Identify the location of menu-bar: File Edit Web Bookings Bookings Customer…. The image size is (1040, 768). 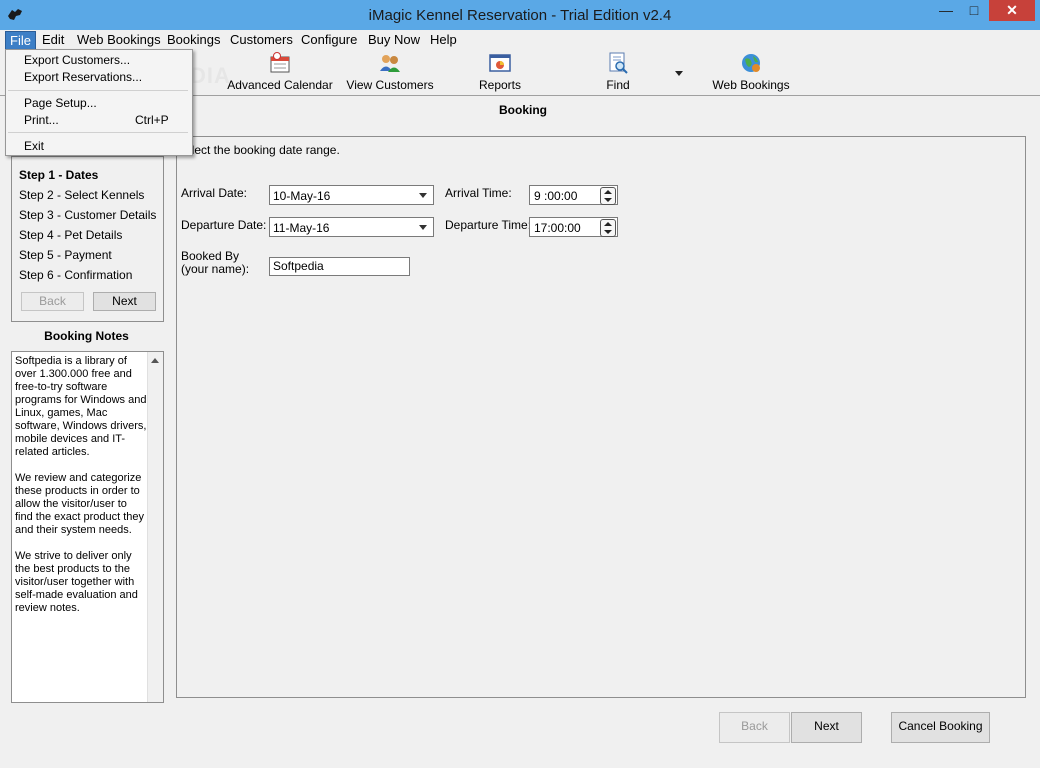
(520, 40).